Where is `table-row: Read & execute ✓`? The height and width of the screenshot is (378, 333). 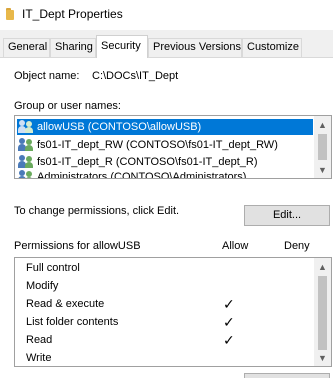 table-row: Read & execute ✓ is located at coordinates (165, 305).